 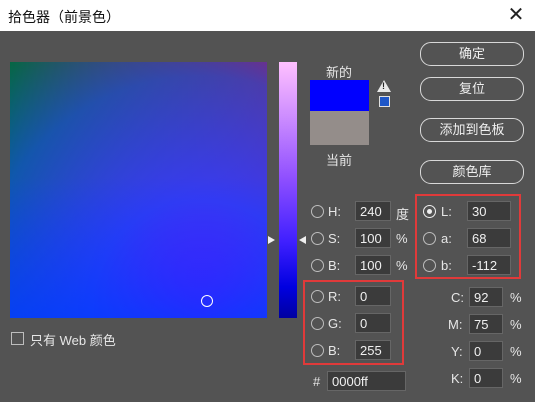 I want to click on radio-g, so click(x=317, y=323).